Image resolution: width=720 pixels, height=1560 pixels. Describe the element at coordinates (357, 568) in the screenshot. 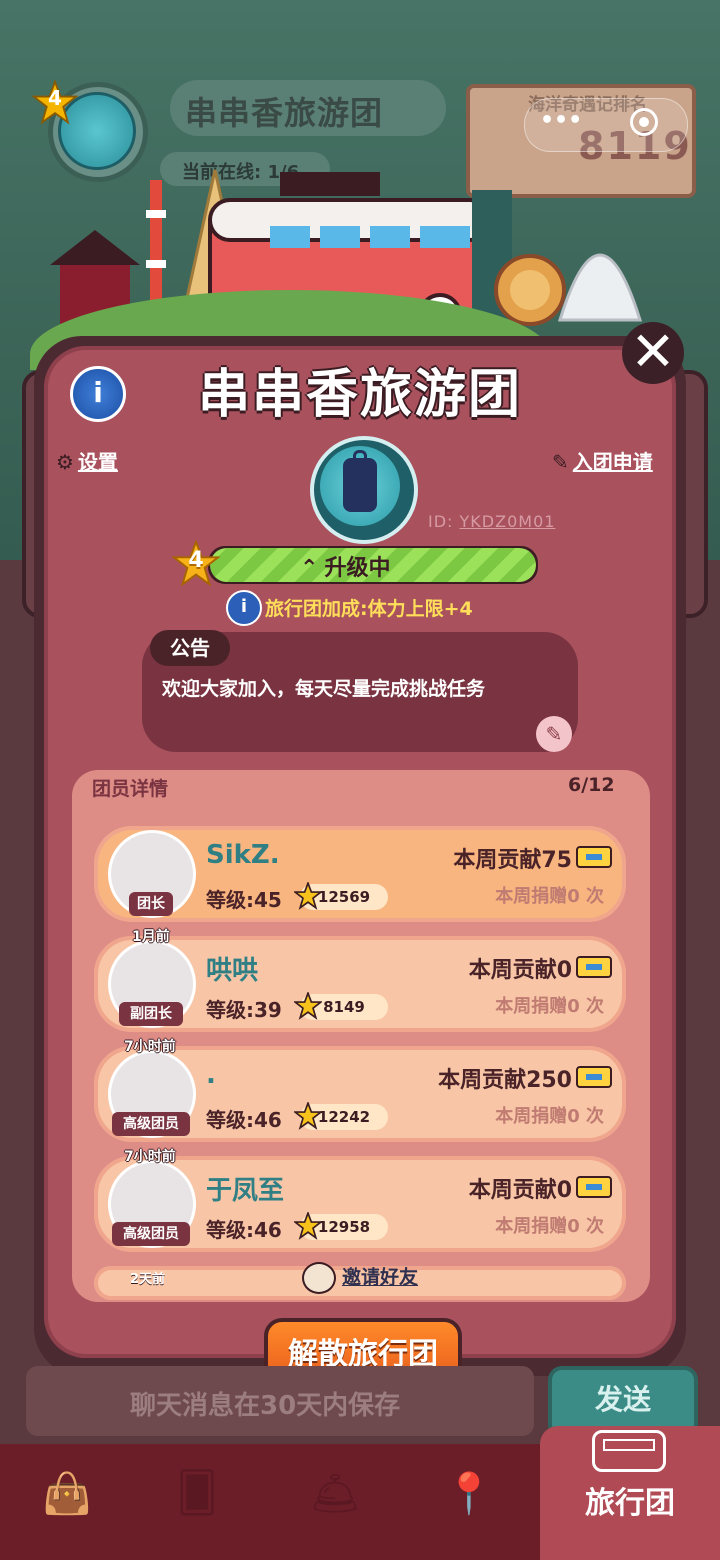

I see `level-status-label: 升级中` at that location.